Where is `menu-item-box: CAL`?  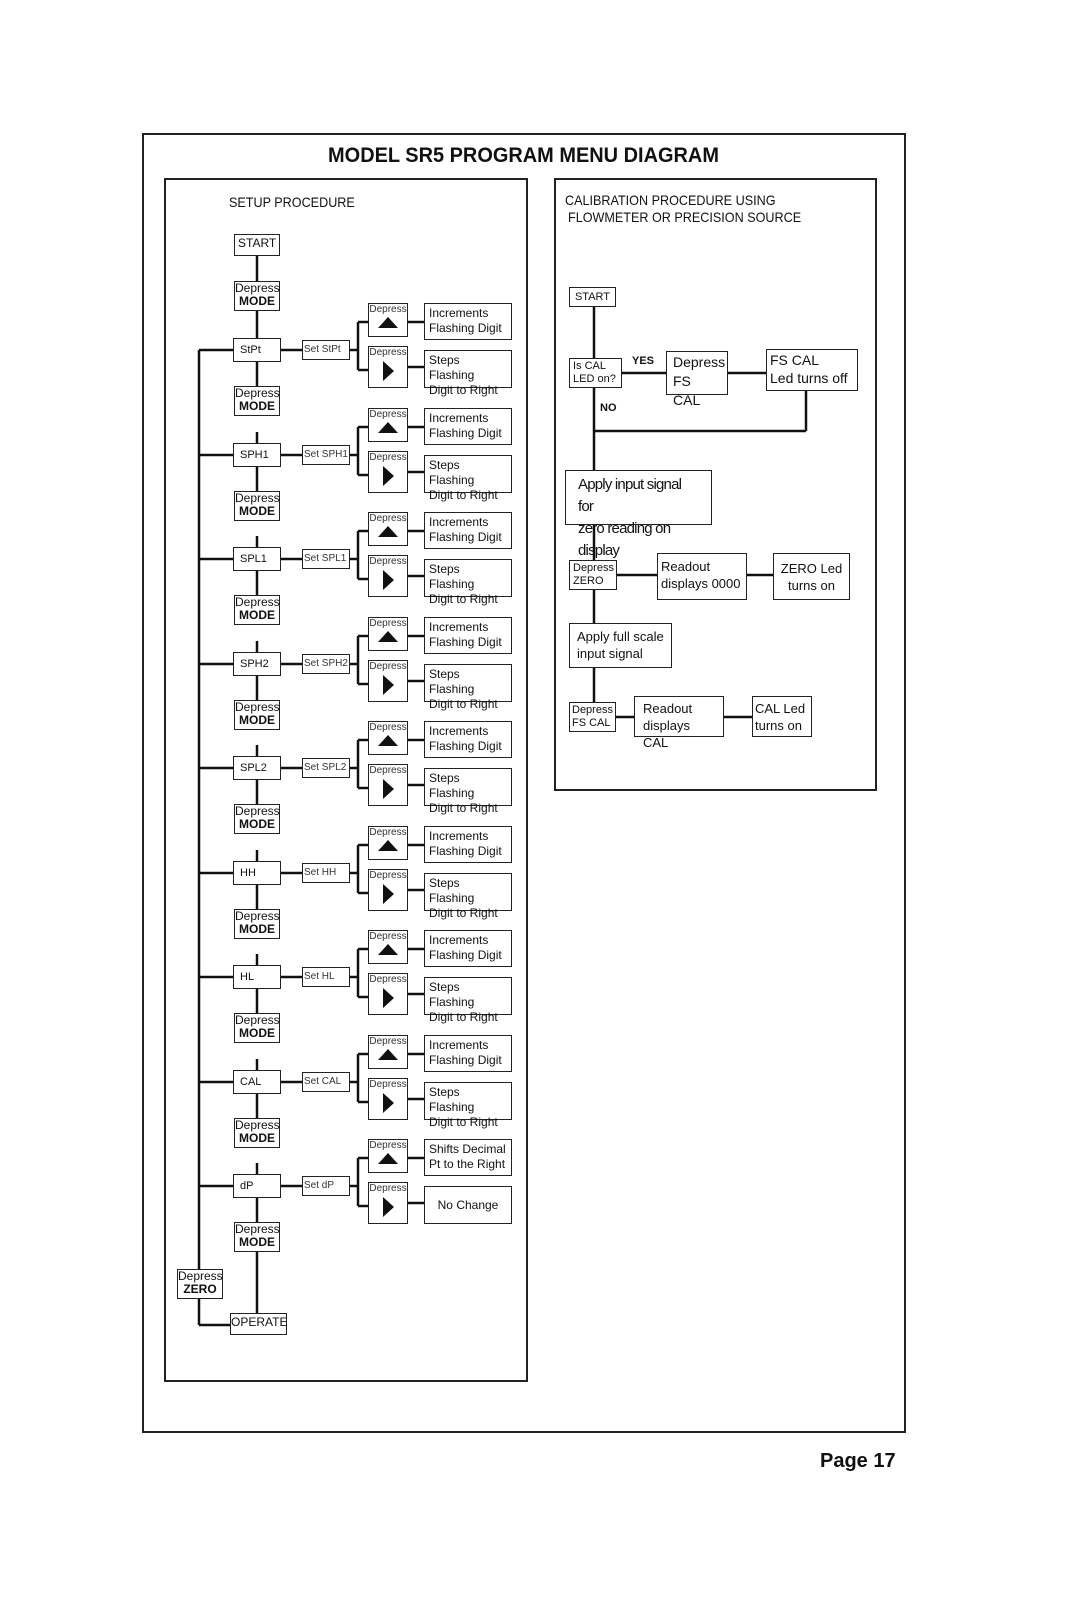 menu-item-box: CAL is located at coordinates (257, 1082).